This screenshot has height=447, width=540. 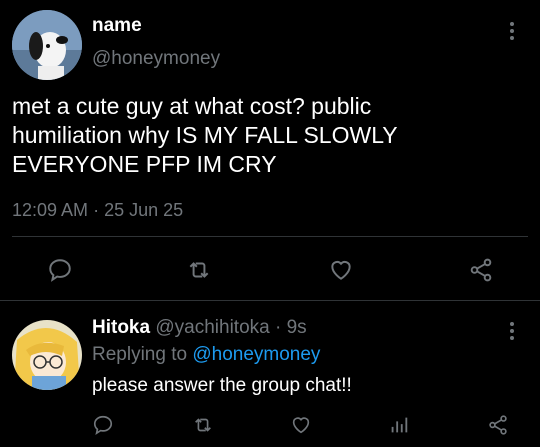 I want to click on reply-display-name: Hitoka, so click(x=121, y=327).